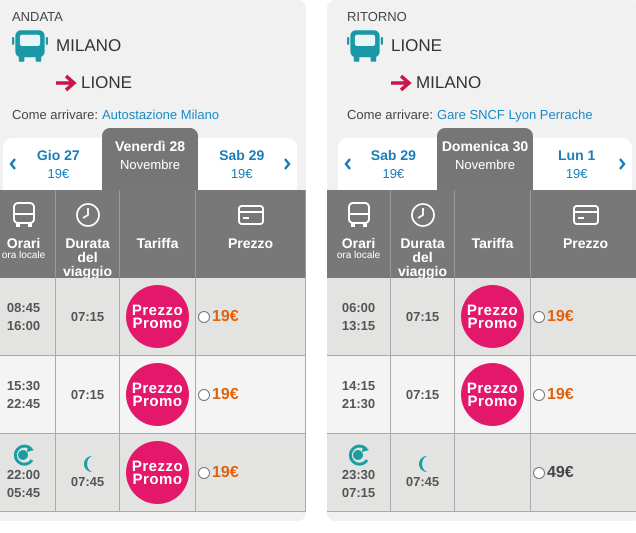 Image resolution: width=636 pixels, height=533 pixels. Describe the element at coordinates (23, 325) in the screenshot. I see `arrival-time: 16:00` at that location.